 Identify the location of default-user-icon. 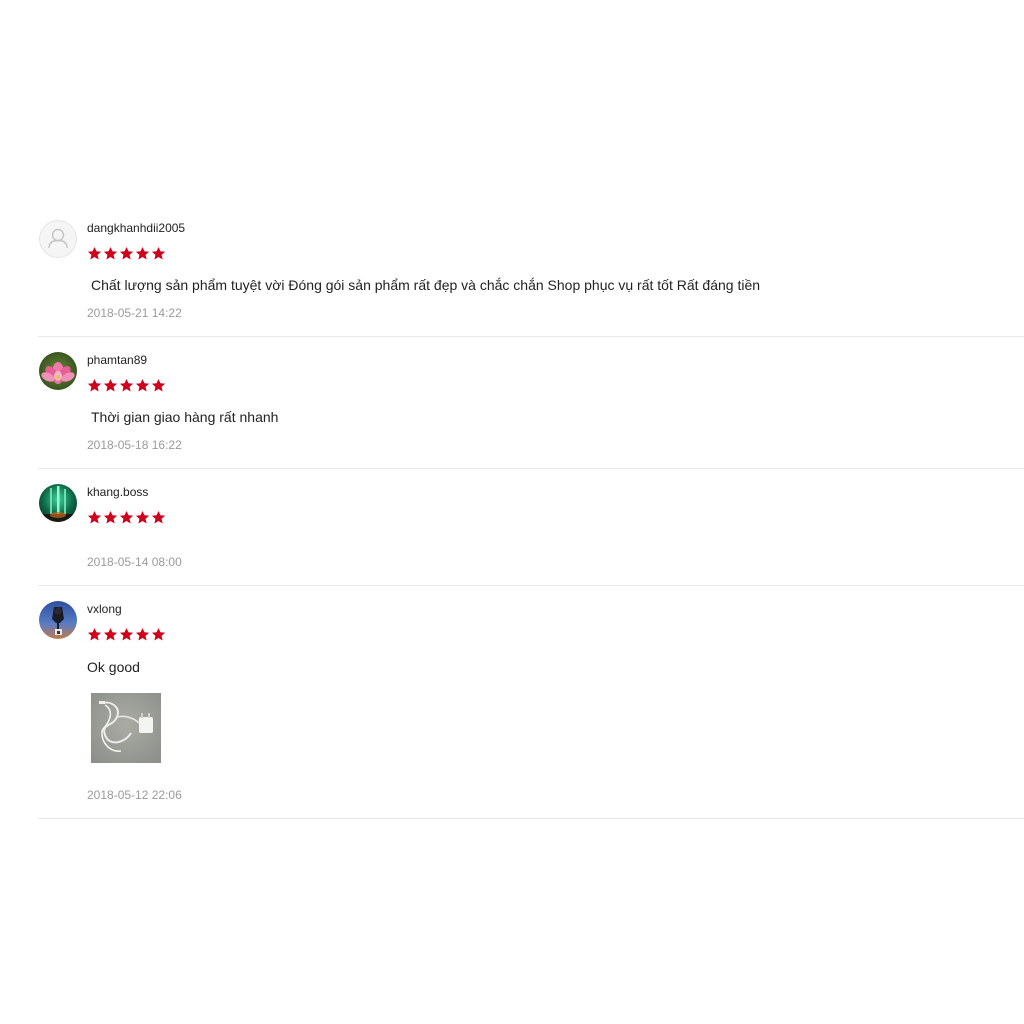
(58, 239).